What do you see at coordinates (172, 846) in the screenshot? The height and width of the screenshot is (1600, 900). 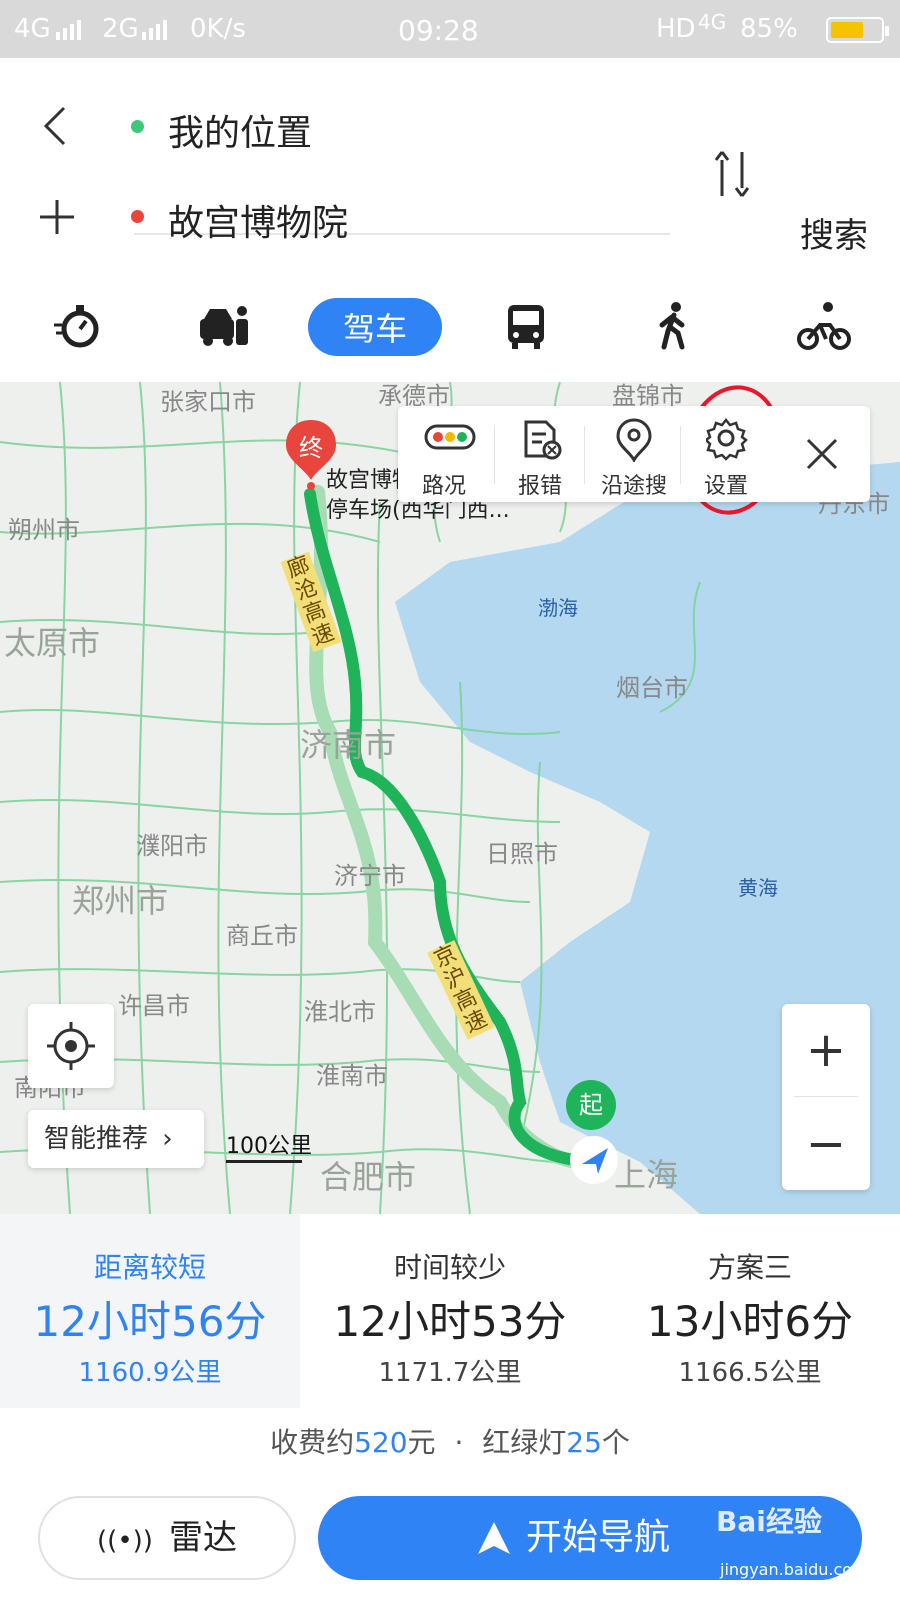 I see `map-label: 濮阳市` at bounding box center [172, 846].